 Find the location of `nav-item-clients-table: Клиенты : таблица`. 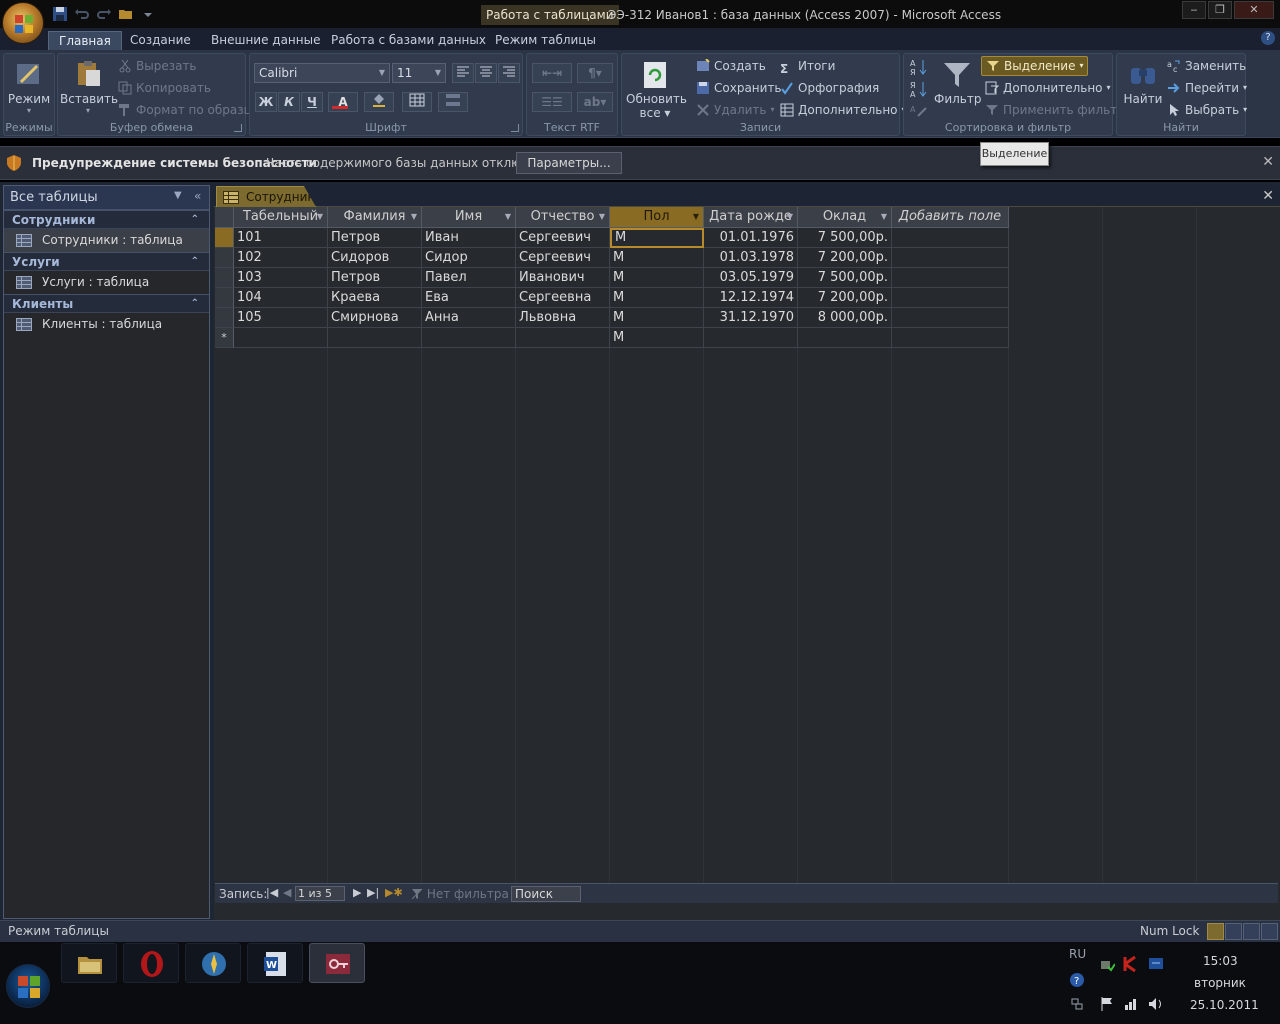

nav-item-clients-table: Клиенты : таблица is located at coordinates (106, 324).